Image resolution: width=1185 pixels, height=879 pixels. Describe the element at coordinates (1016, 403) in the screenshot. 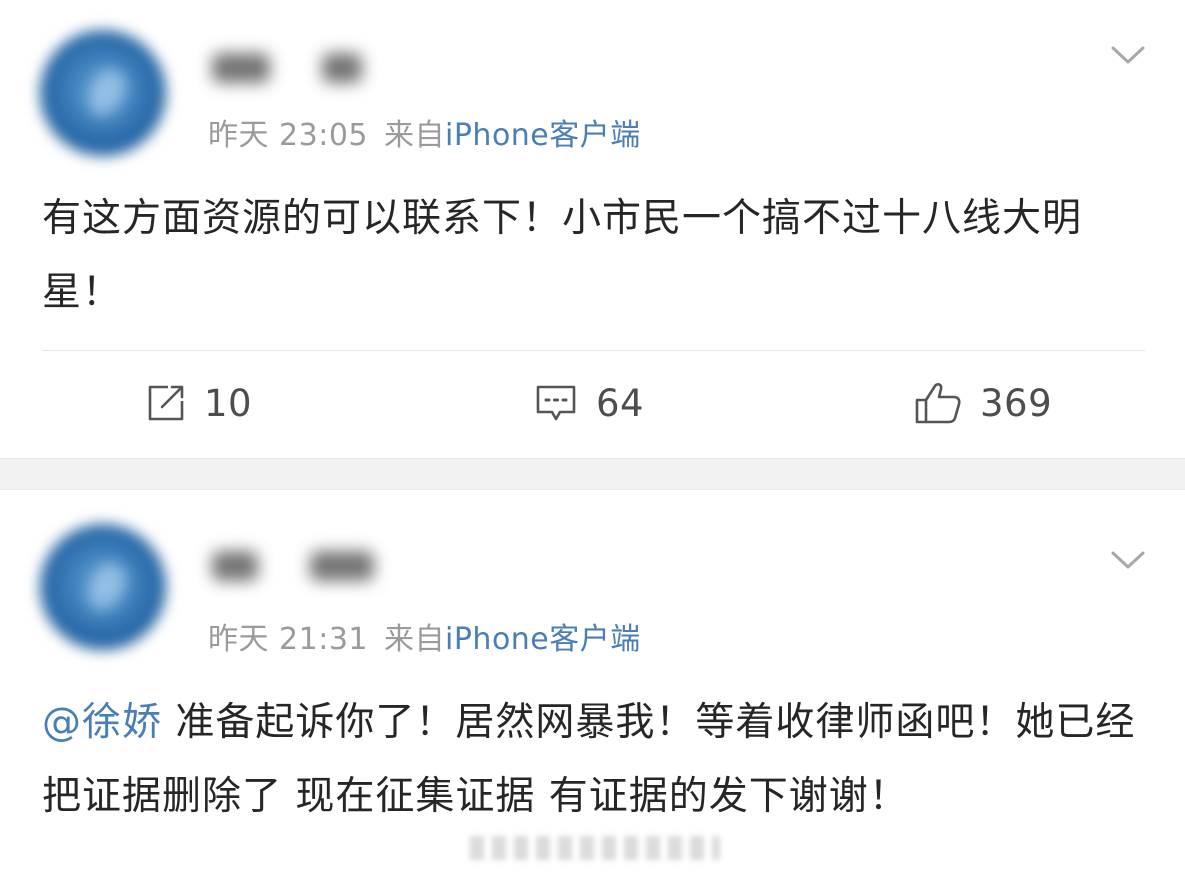

I see `like-count: 369` at that location.